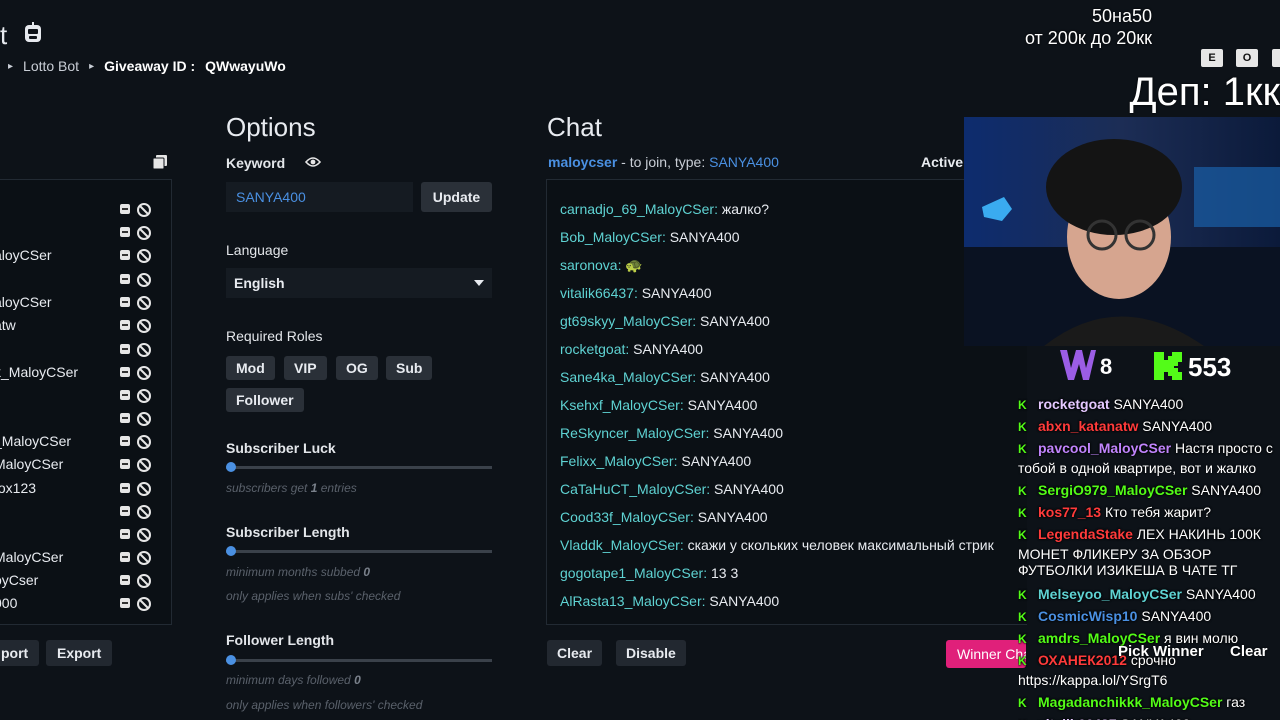 This screenshot has height=720, width=1280. What do you see at coordinates (359, 283) in the screenshot?
I see `language-select: English` at bounding box center [359, 283].